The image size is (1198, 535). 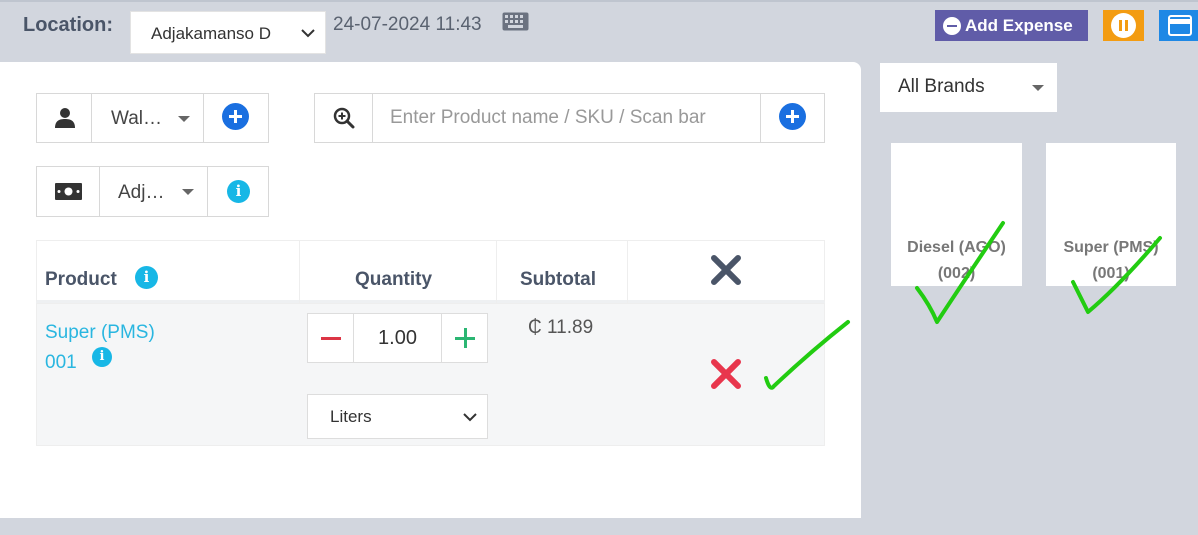 I want to click on search-plus-icon, so click(x=344, y=118).